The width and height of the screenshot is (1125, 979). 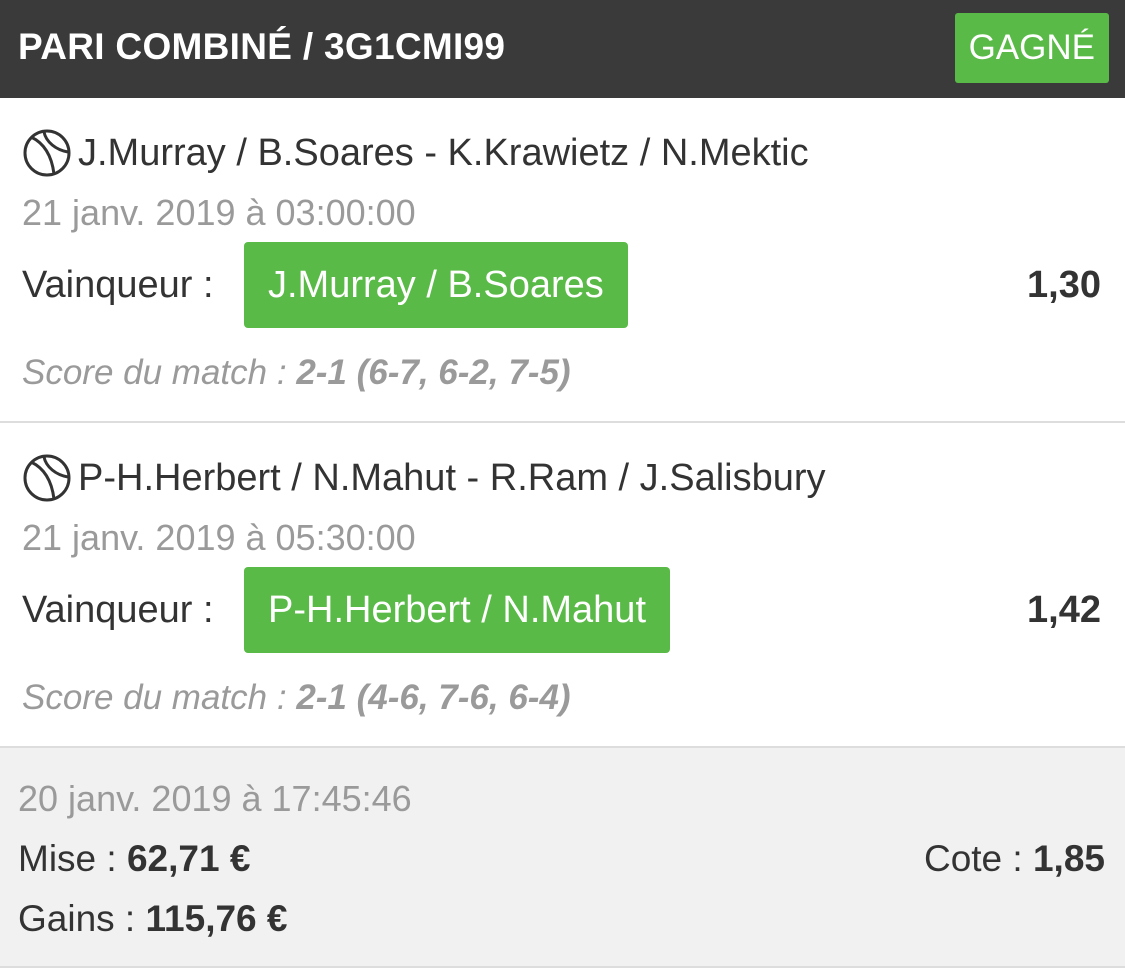 I want to click on score-value: 2-1 (6-7, 6-2, 7-5), so click(x=433, y=372).